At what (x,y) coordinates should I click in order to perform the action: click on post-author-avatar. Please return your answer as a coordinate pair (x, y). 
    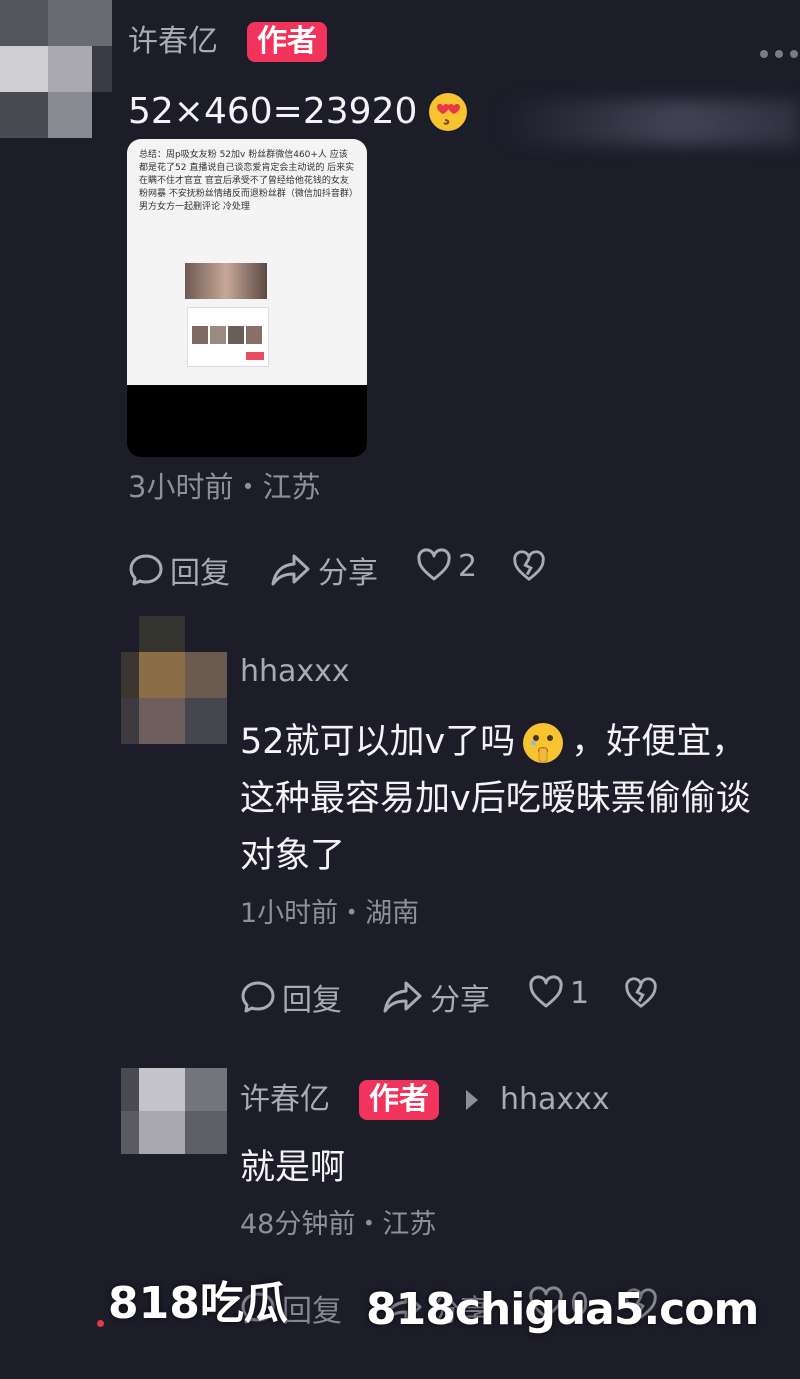
    Looking at the image, I should click on (56, 69).